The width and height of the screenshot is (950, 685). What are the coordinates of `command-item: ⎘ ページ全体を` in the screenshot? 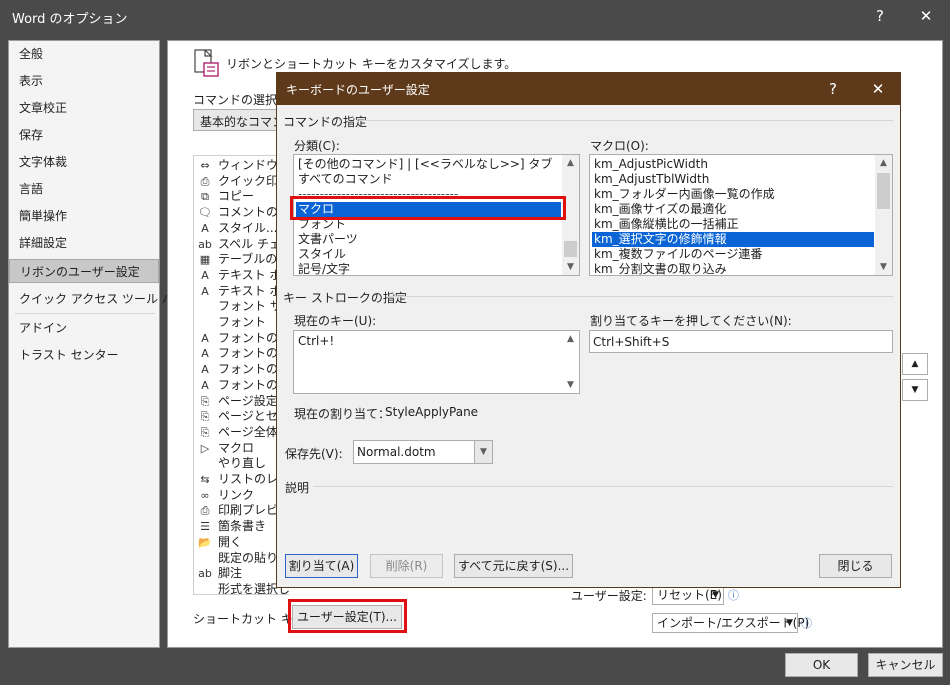 It's located at (241, 433).